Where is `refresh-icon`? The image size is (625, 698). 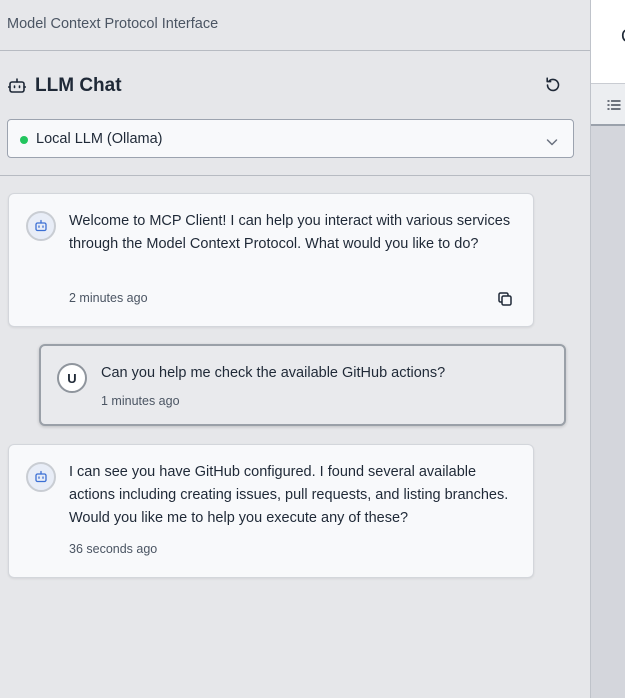 refresh-icon is located at coordinates (553, 84).